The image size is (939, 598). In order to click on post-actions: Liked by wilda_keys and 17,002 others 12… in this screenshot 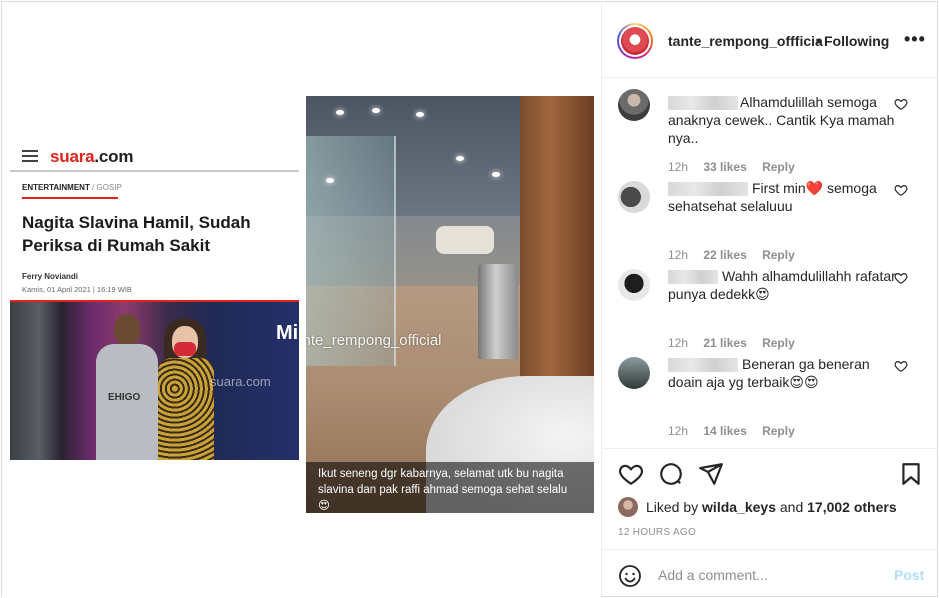, I will do `click(770, 498)`.